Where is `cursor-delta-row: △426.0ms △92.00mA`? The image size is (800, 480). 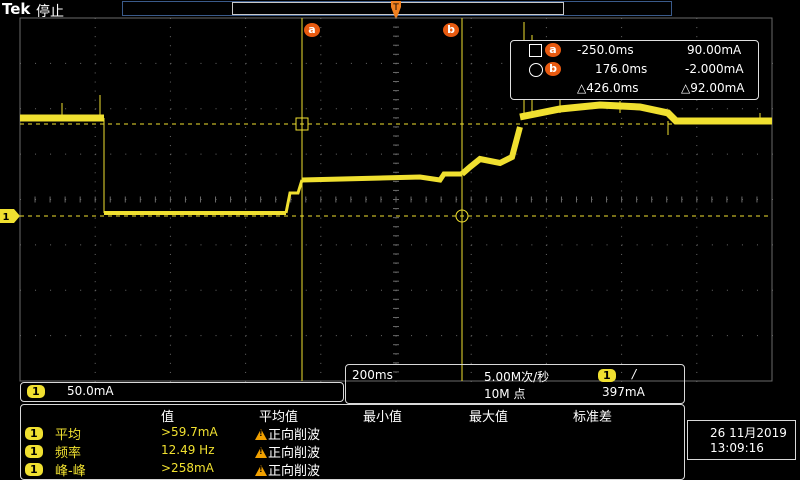 cursor-delta-row: △426.0ms △92.00mA is located at coordinates (634, 89).